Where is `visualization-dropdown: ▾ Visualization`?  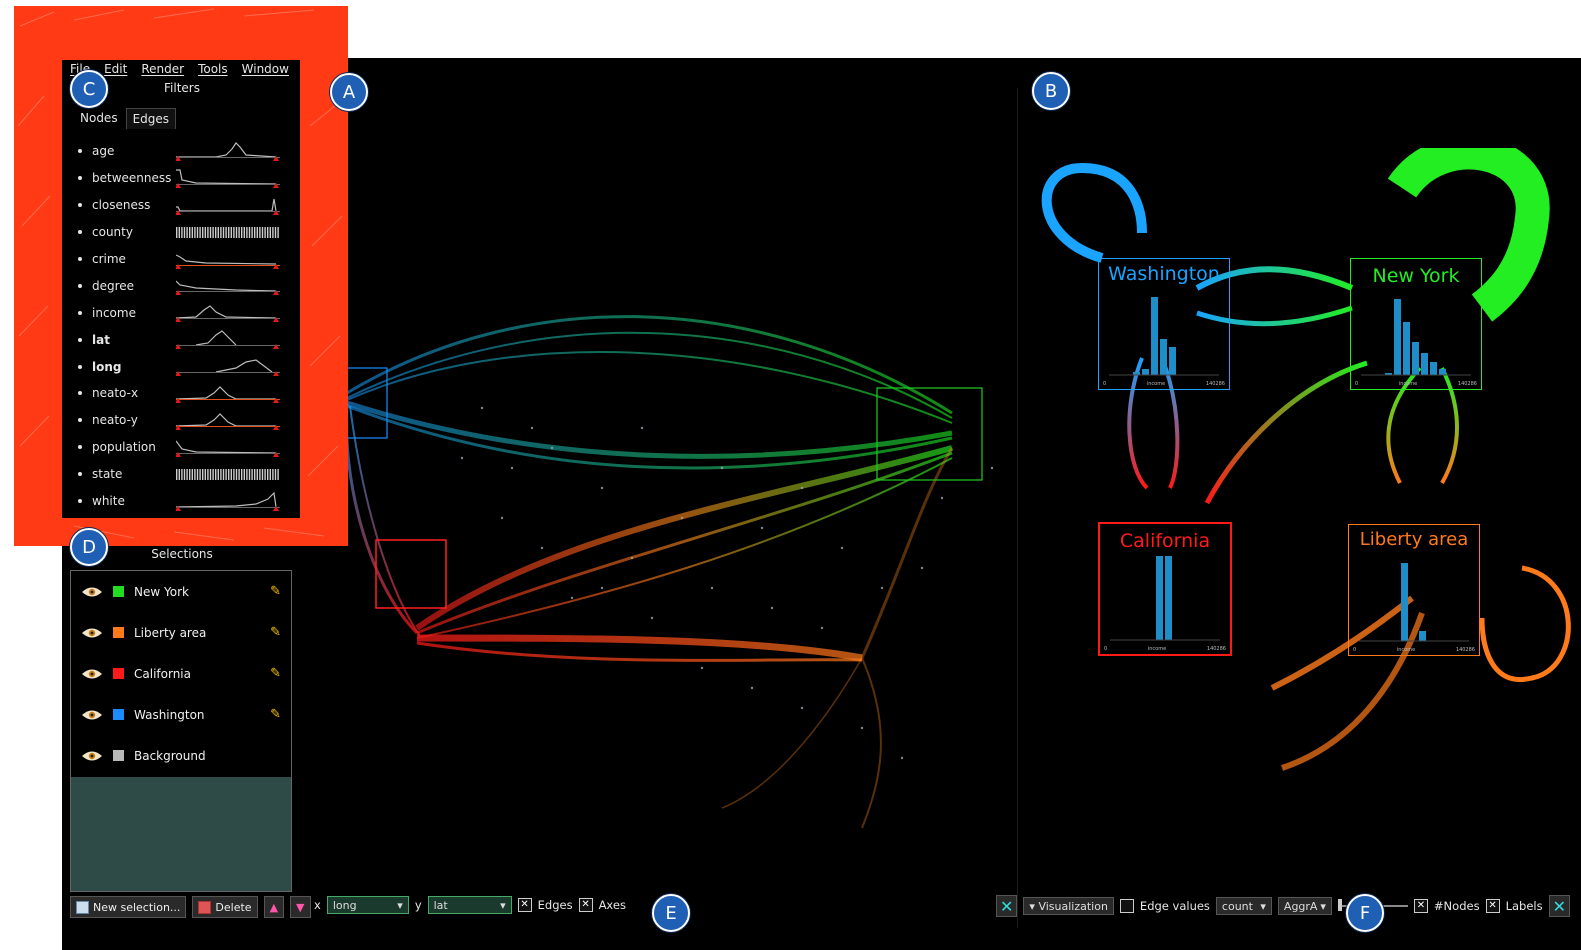 visualization-dropdown: ▾ Visualization is located at coordinates (1068, 906).